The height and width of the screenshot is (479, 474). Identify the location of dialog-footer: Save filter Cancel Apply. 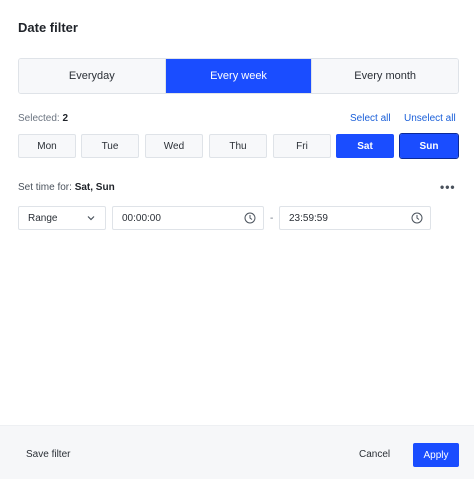
(237, 452).